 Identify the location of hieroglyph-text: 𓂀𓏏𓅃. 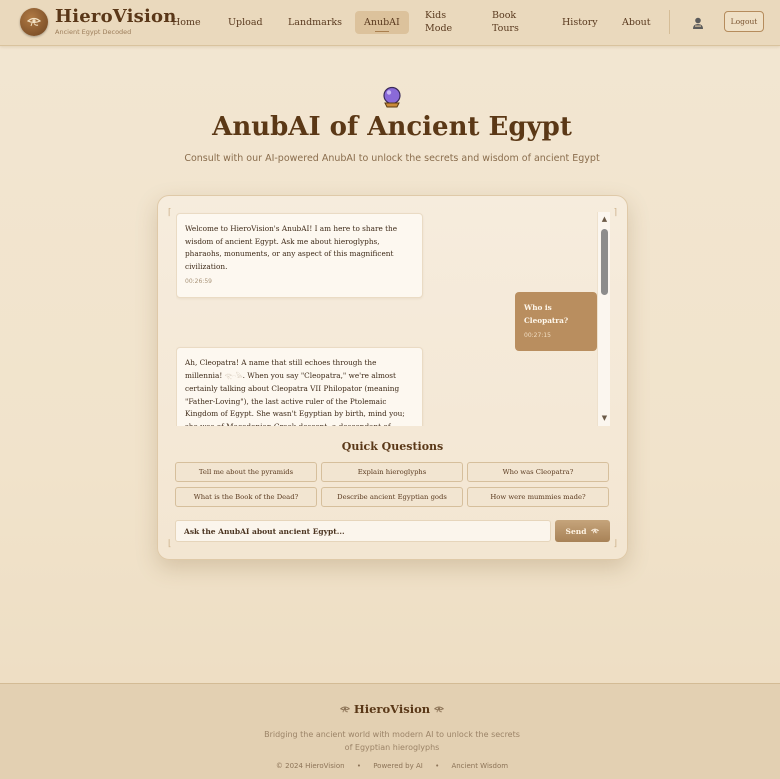
(233, 376).